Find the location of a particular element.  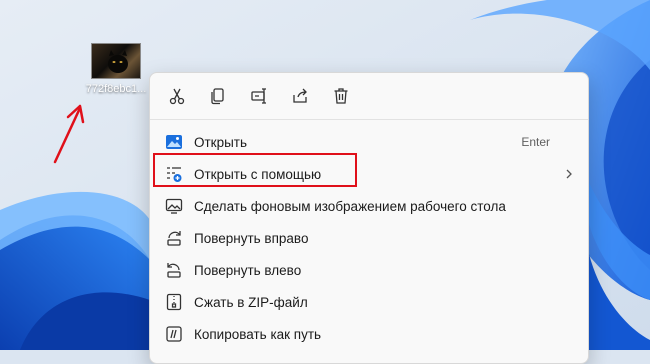

chevron-right-icon is located at coordinates (569, 175).